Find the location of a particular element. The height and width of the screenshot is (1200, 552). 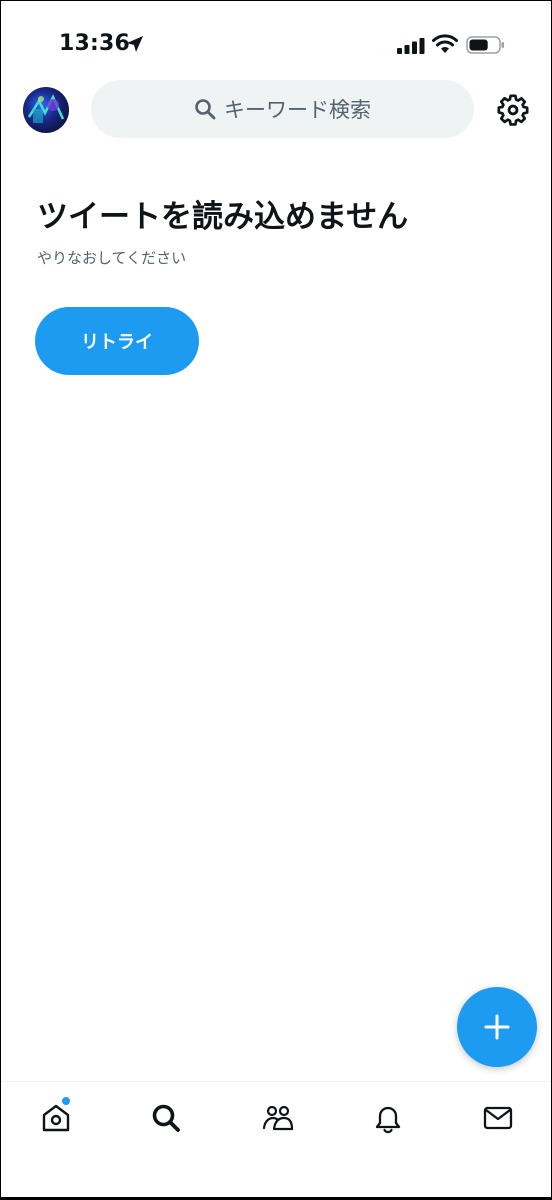

communities-icon is located at coordinates (278, 1118).